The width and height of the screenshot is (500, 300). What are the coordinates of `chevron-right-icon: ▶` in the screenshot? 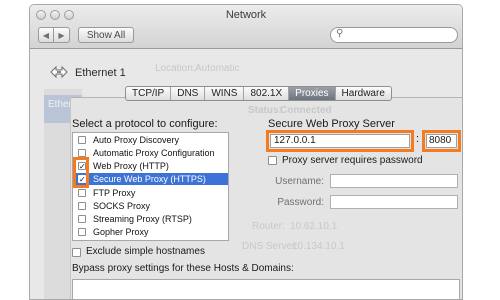 It's located at (61, 35).